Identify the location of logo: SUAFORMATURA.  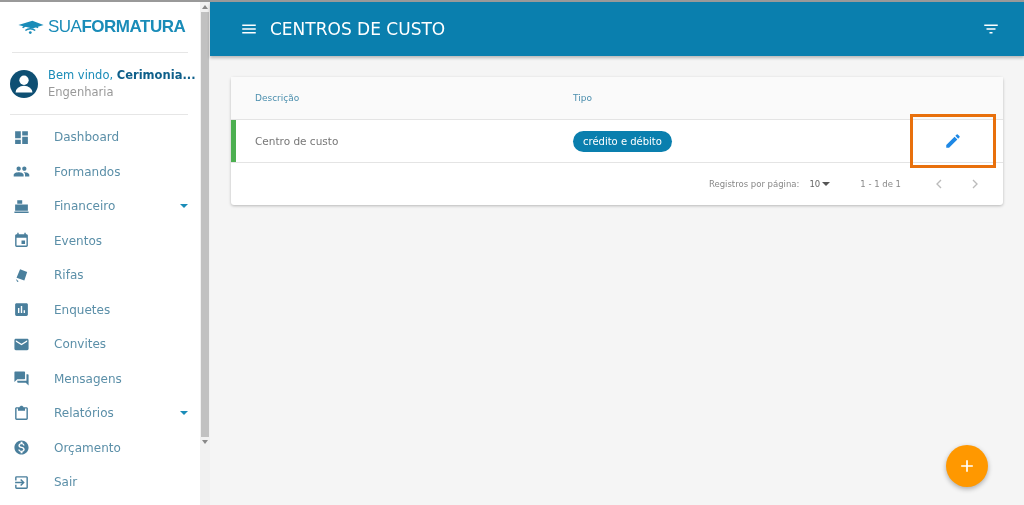
(101, 27).